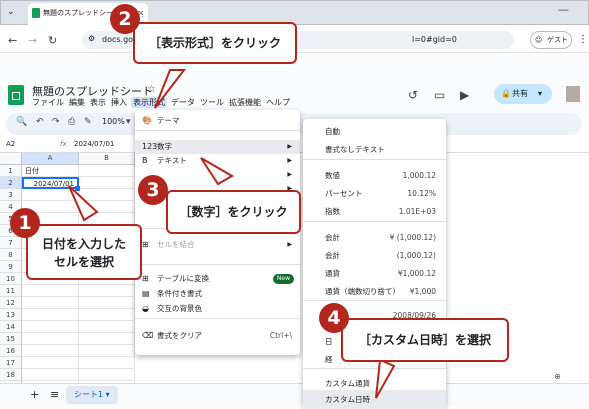 The width and height of the screenshot is (589, 409). I want to click on callout-3: ［数字］をクリック, so click(233, 212).